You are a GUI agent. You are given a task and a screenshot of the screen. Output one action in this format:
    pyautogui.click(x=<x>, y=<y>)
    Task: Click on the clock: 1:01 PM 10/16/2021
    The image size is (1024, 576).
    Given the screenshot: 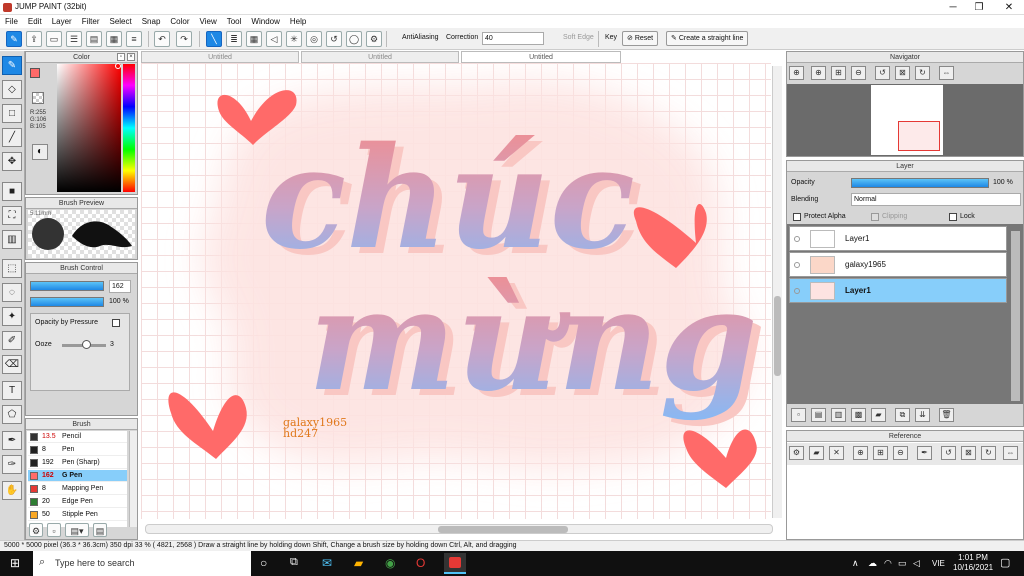 What is the action you would take?
    pyautogui.click(x=973, y=563)
    